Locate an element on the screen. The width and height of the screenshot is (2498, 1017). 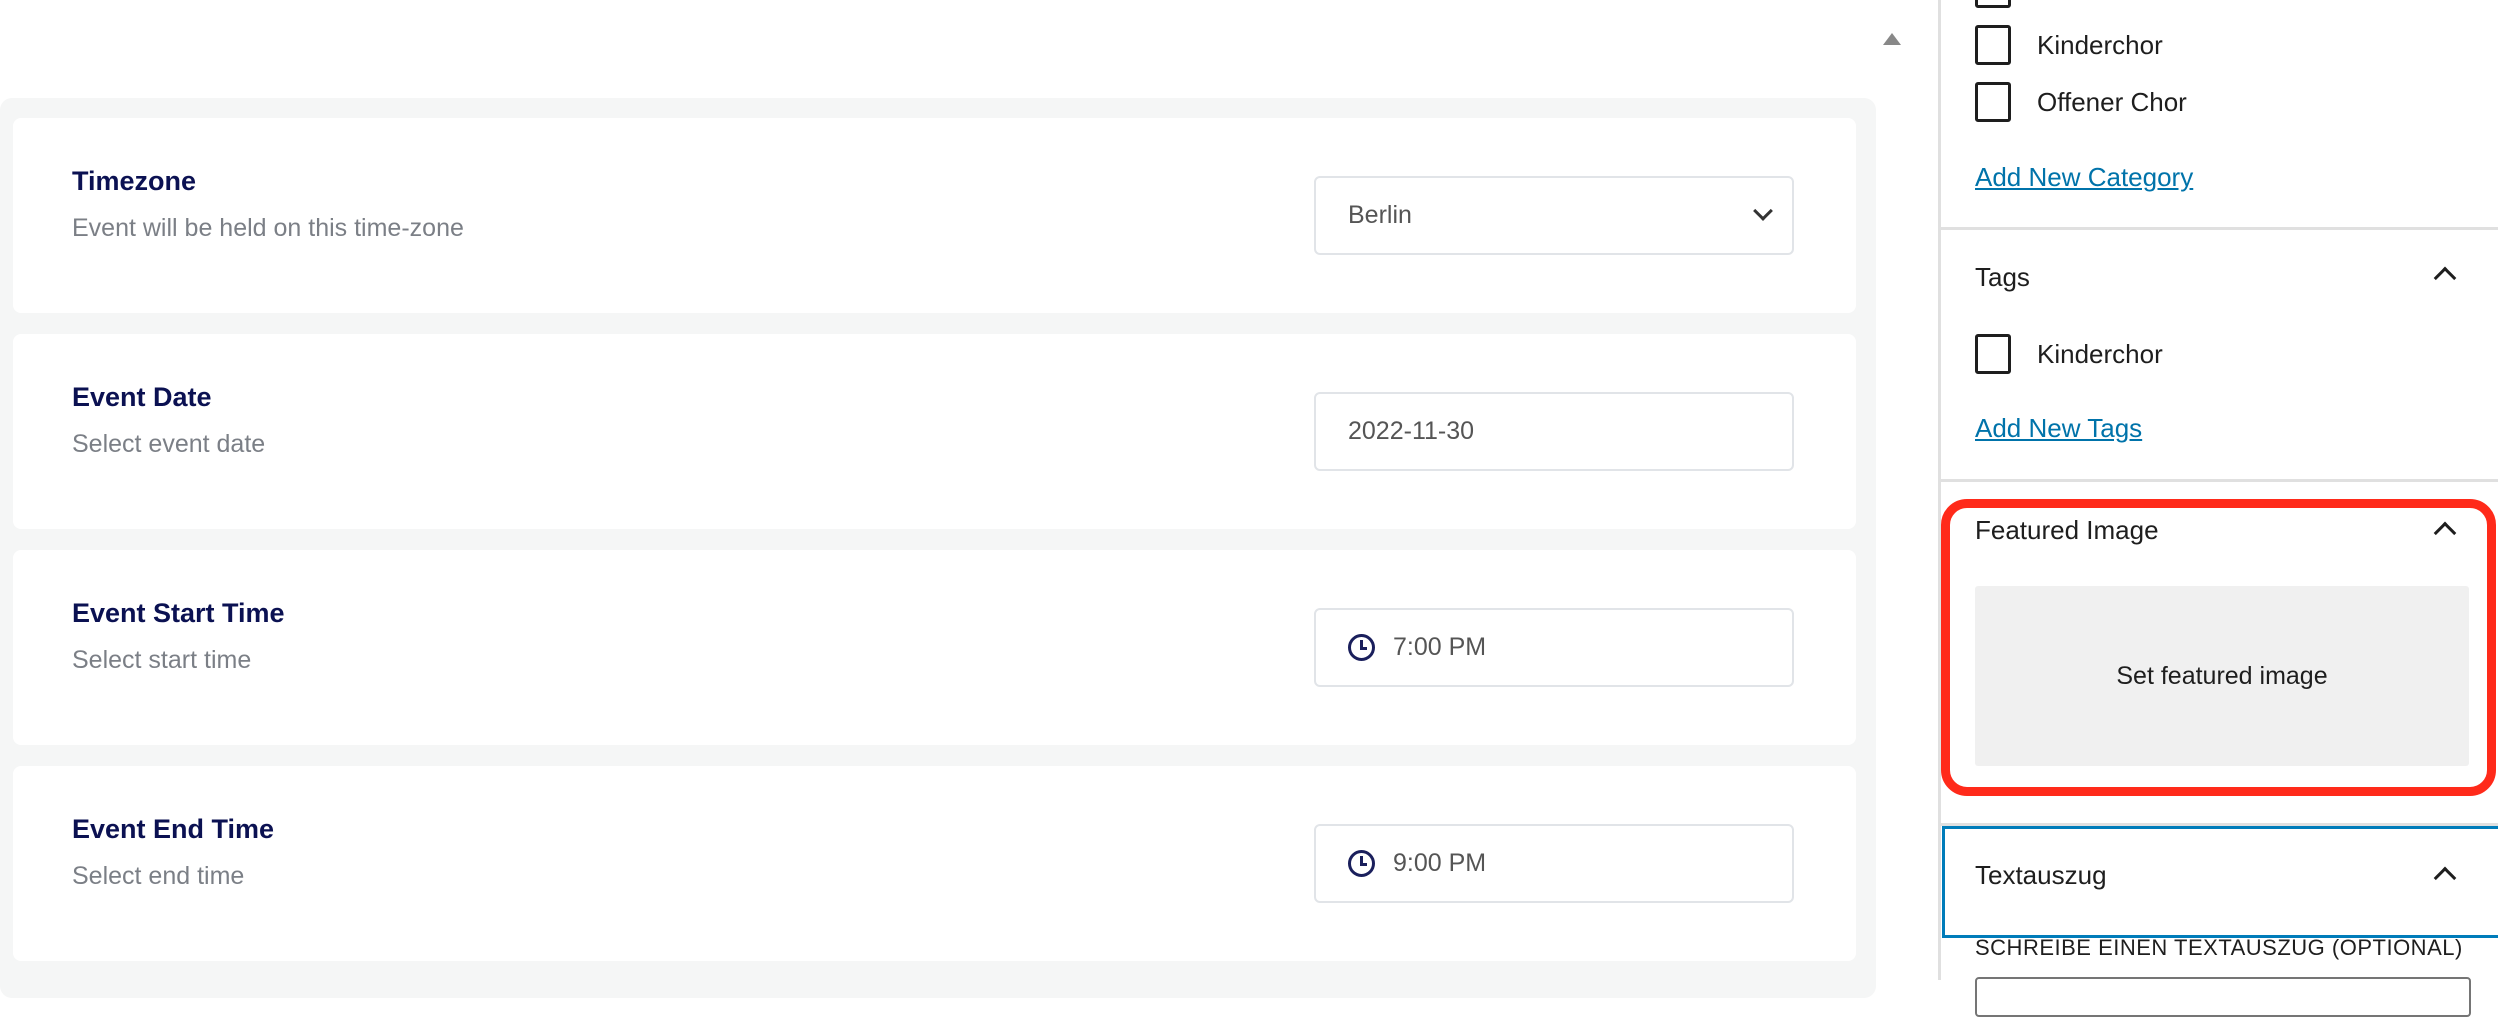
tag-checkbox is located at coordinates (1993, 354).